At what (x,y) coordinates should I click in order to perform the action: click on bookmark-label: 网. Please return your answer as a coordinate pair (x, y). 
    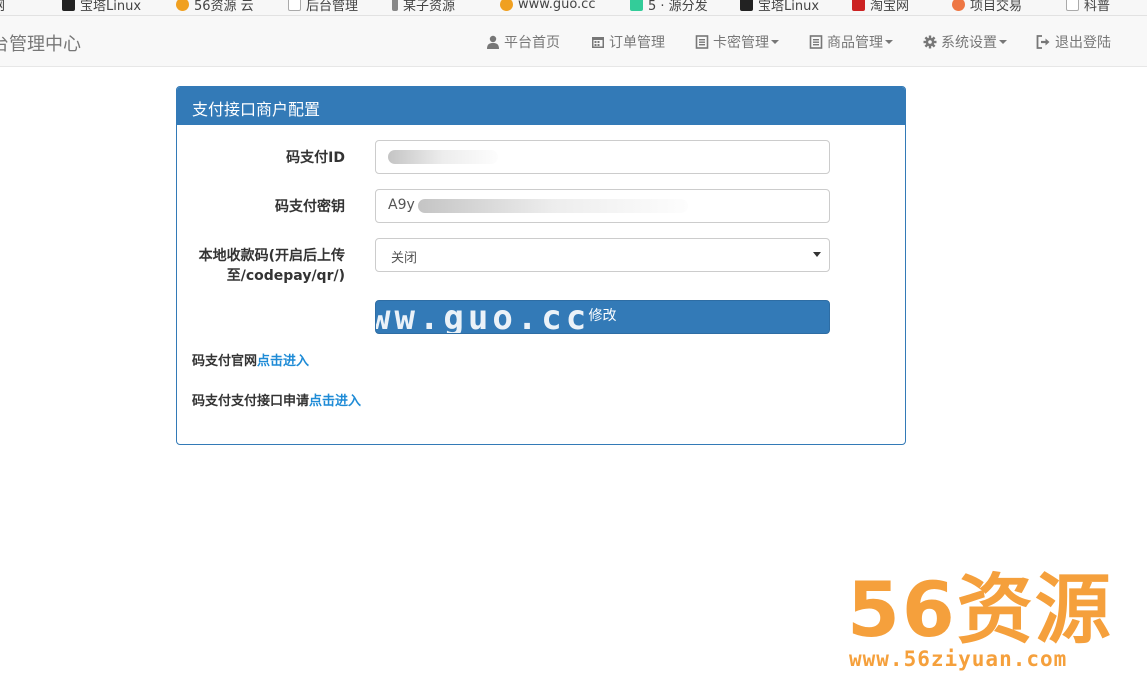
    Looking at the image, I should click on (2, 7).